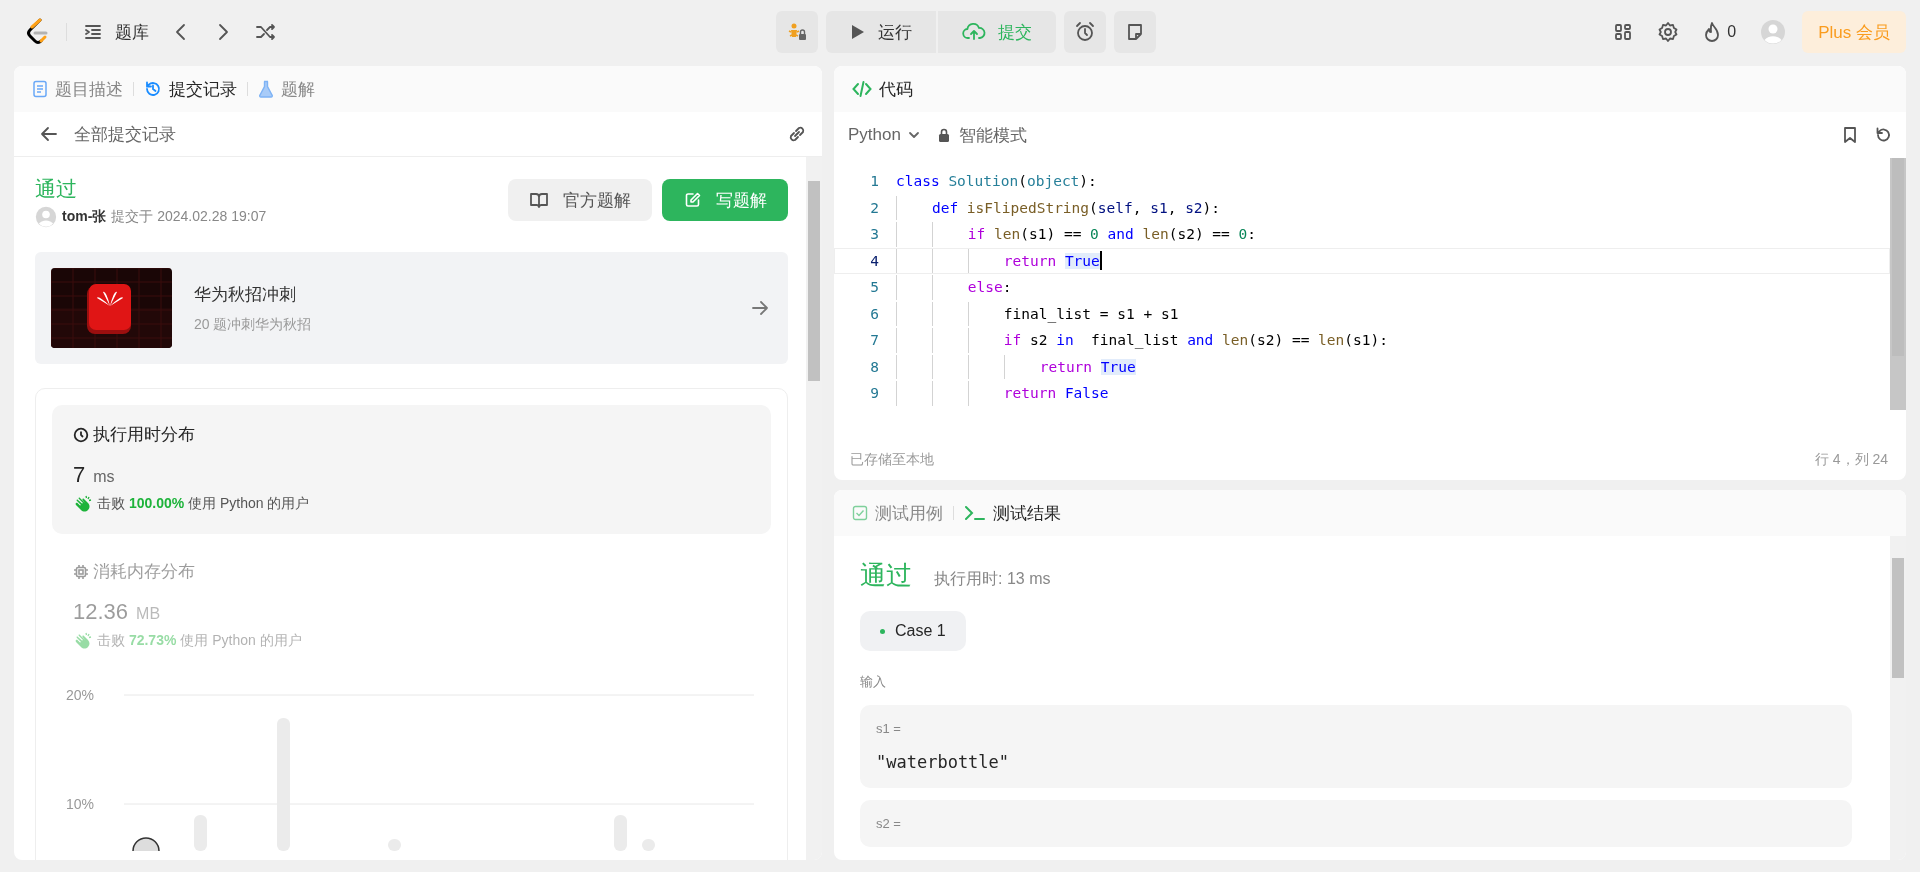  I want to click on cloud-upload-icon, so click(974, 32).